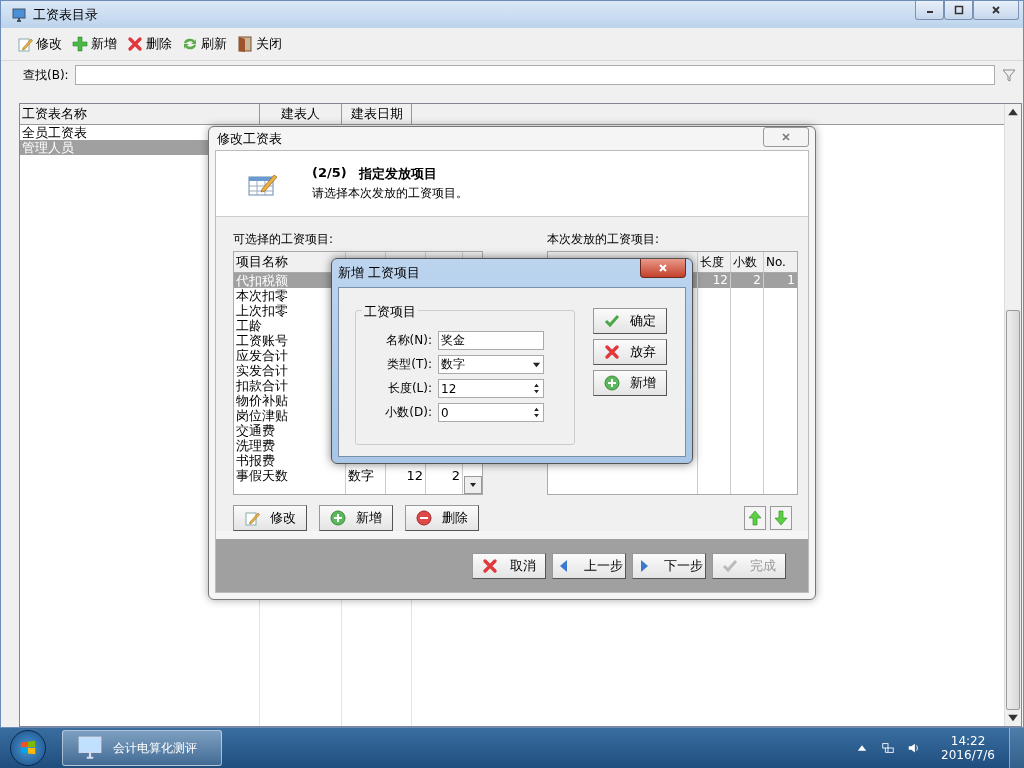 This screenshot has height=768, width=1024. What do you see at coordinates (190, 44) in the screenshot?
I see `refresh-icon` at bounding box center [190, 44].